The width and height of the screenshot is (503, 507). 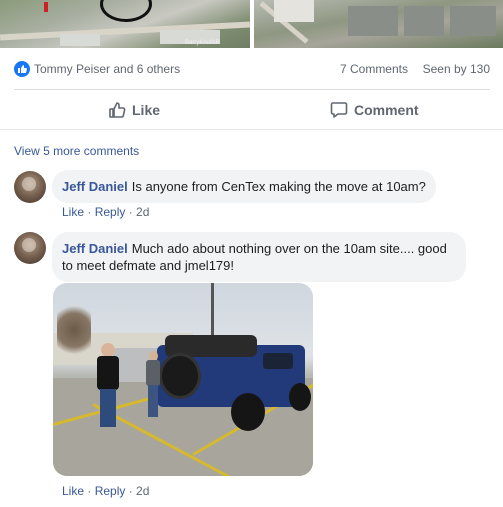 I want to click on tree, so click(x=74, y=330).